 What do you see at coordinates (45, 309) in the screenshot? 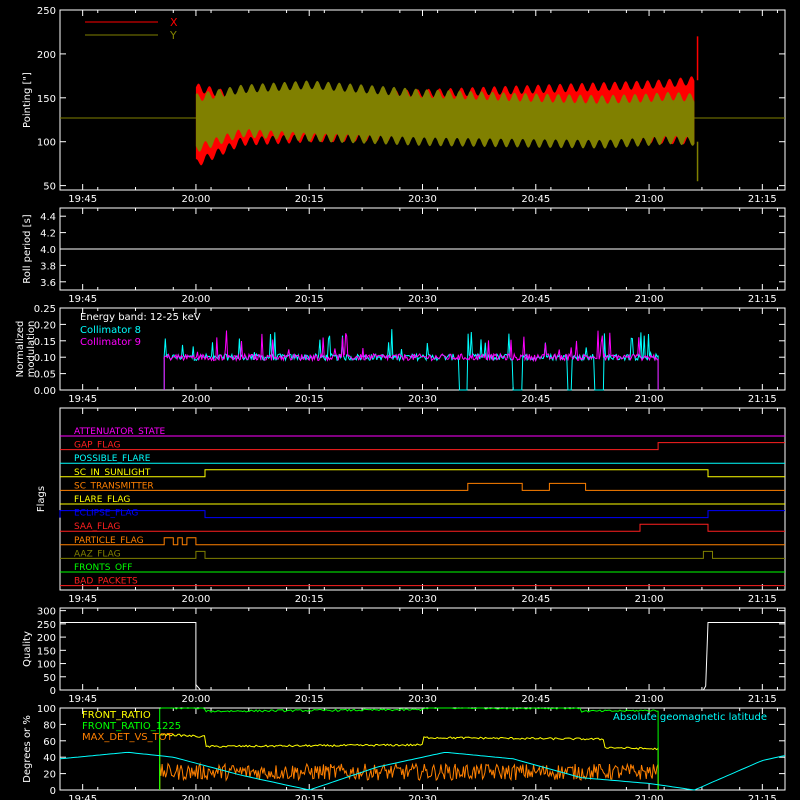
I see `y-tick-label: 0.25` at bounding box center [45, 309].